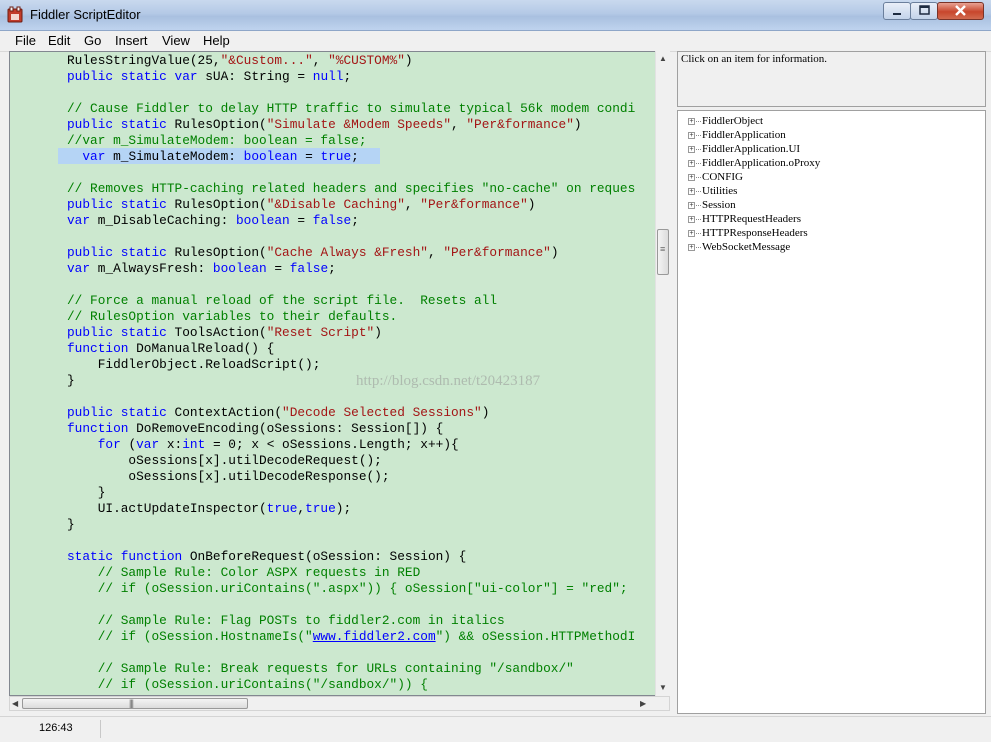 The width and height of the screenshot is (991, 742). What do you see at coordinates (535, 636) in the screenshot?
I see `code-token: ") && oSession.HTTPMethodI` at bounding box center [535, 636].